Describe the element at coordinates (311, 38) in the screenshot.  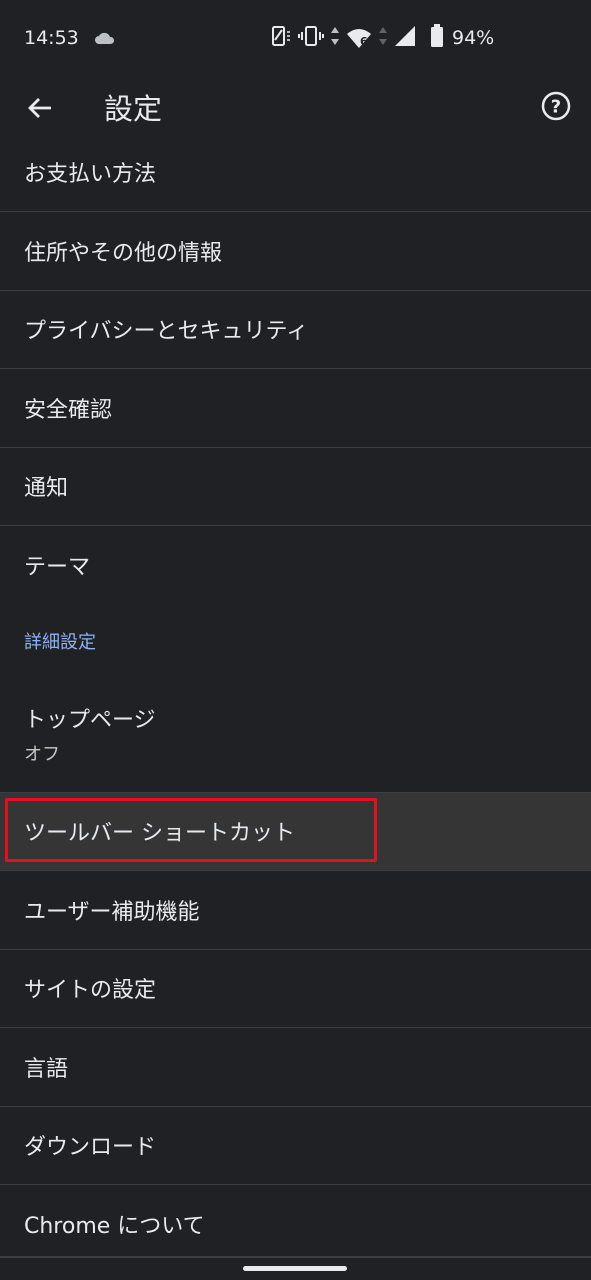
I see `vibrate-icon` at that location.